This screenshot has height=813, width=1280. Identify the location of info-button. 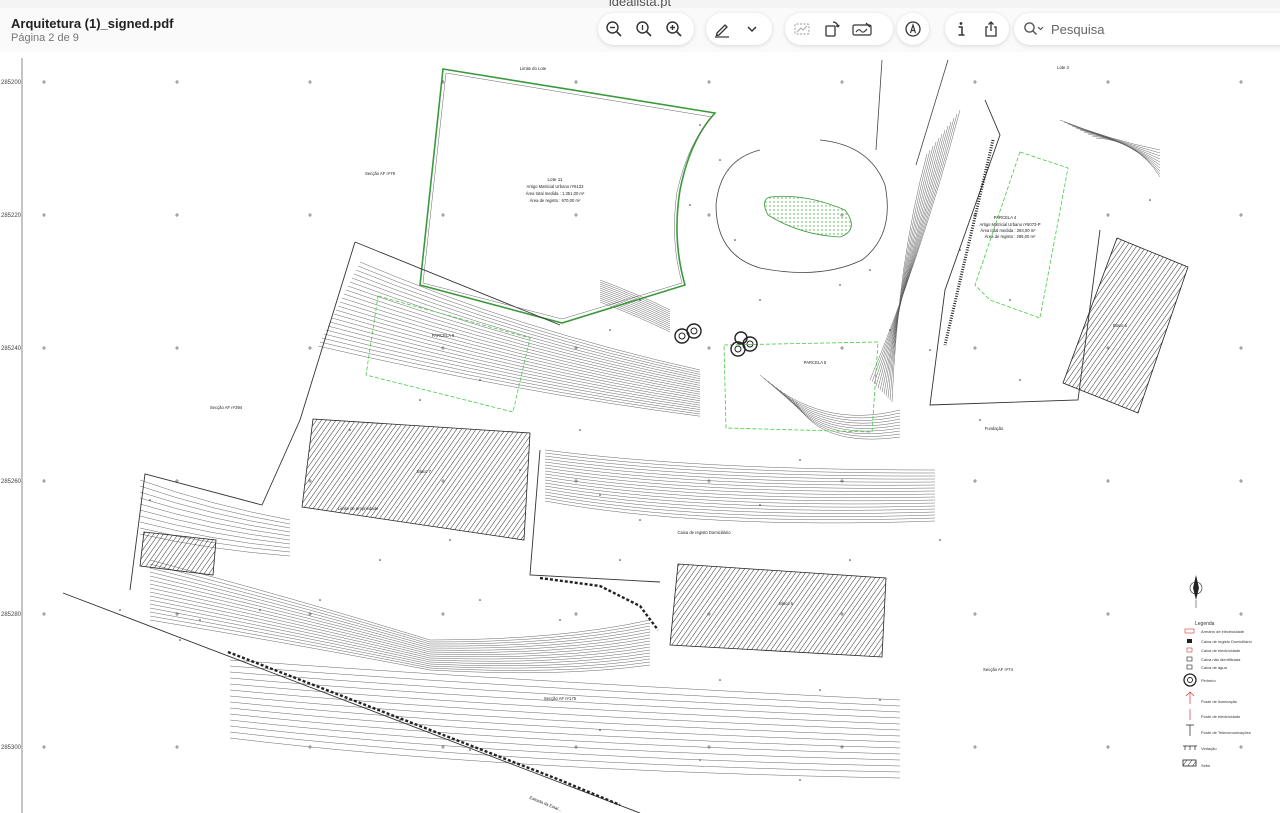
(961, 29).